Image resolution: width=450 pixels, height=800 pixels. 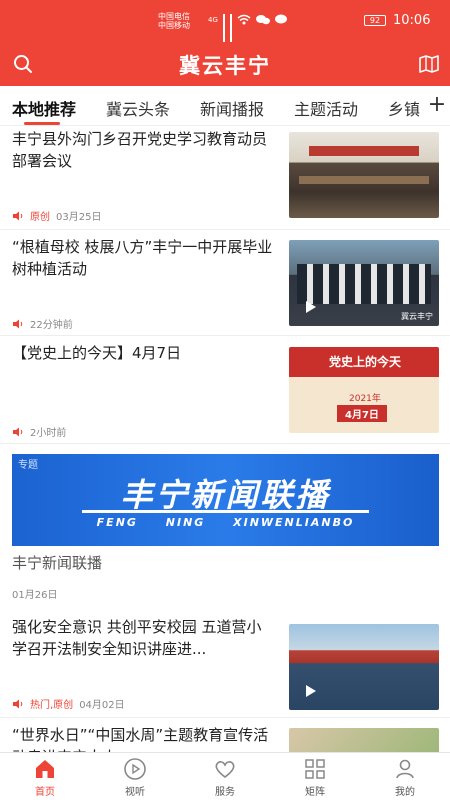 I want to click on active-tab-indicator, so click(x=42, y=123).